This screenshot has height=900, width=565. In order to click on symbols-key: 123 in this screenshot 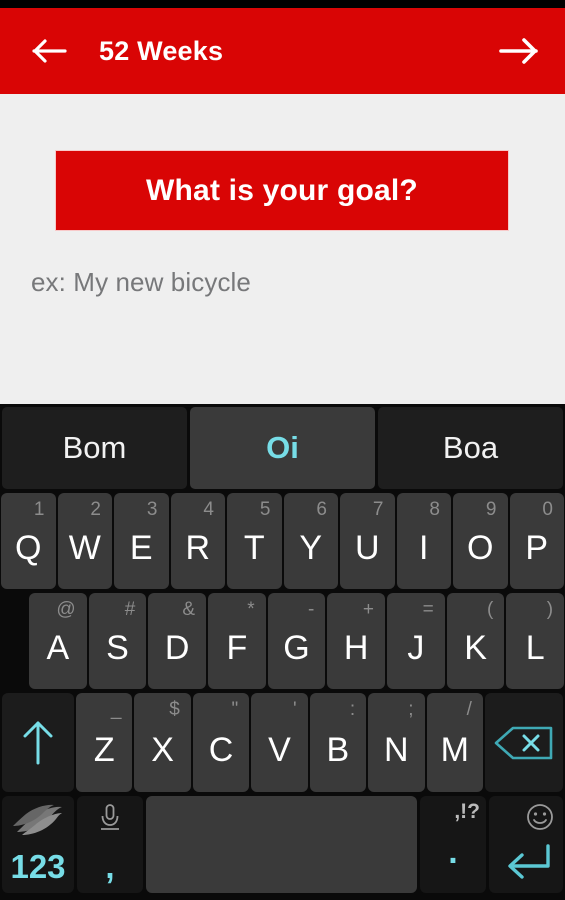, I will do `click(38, 844)`.